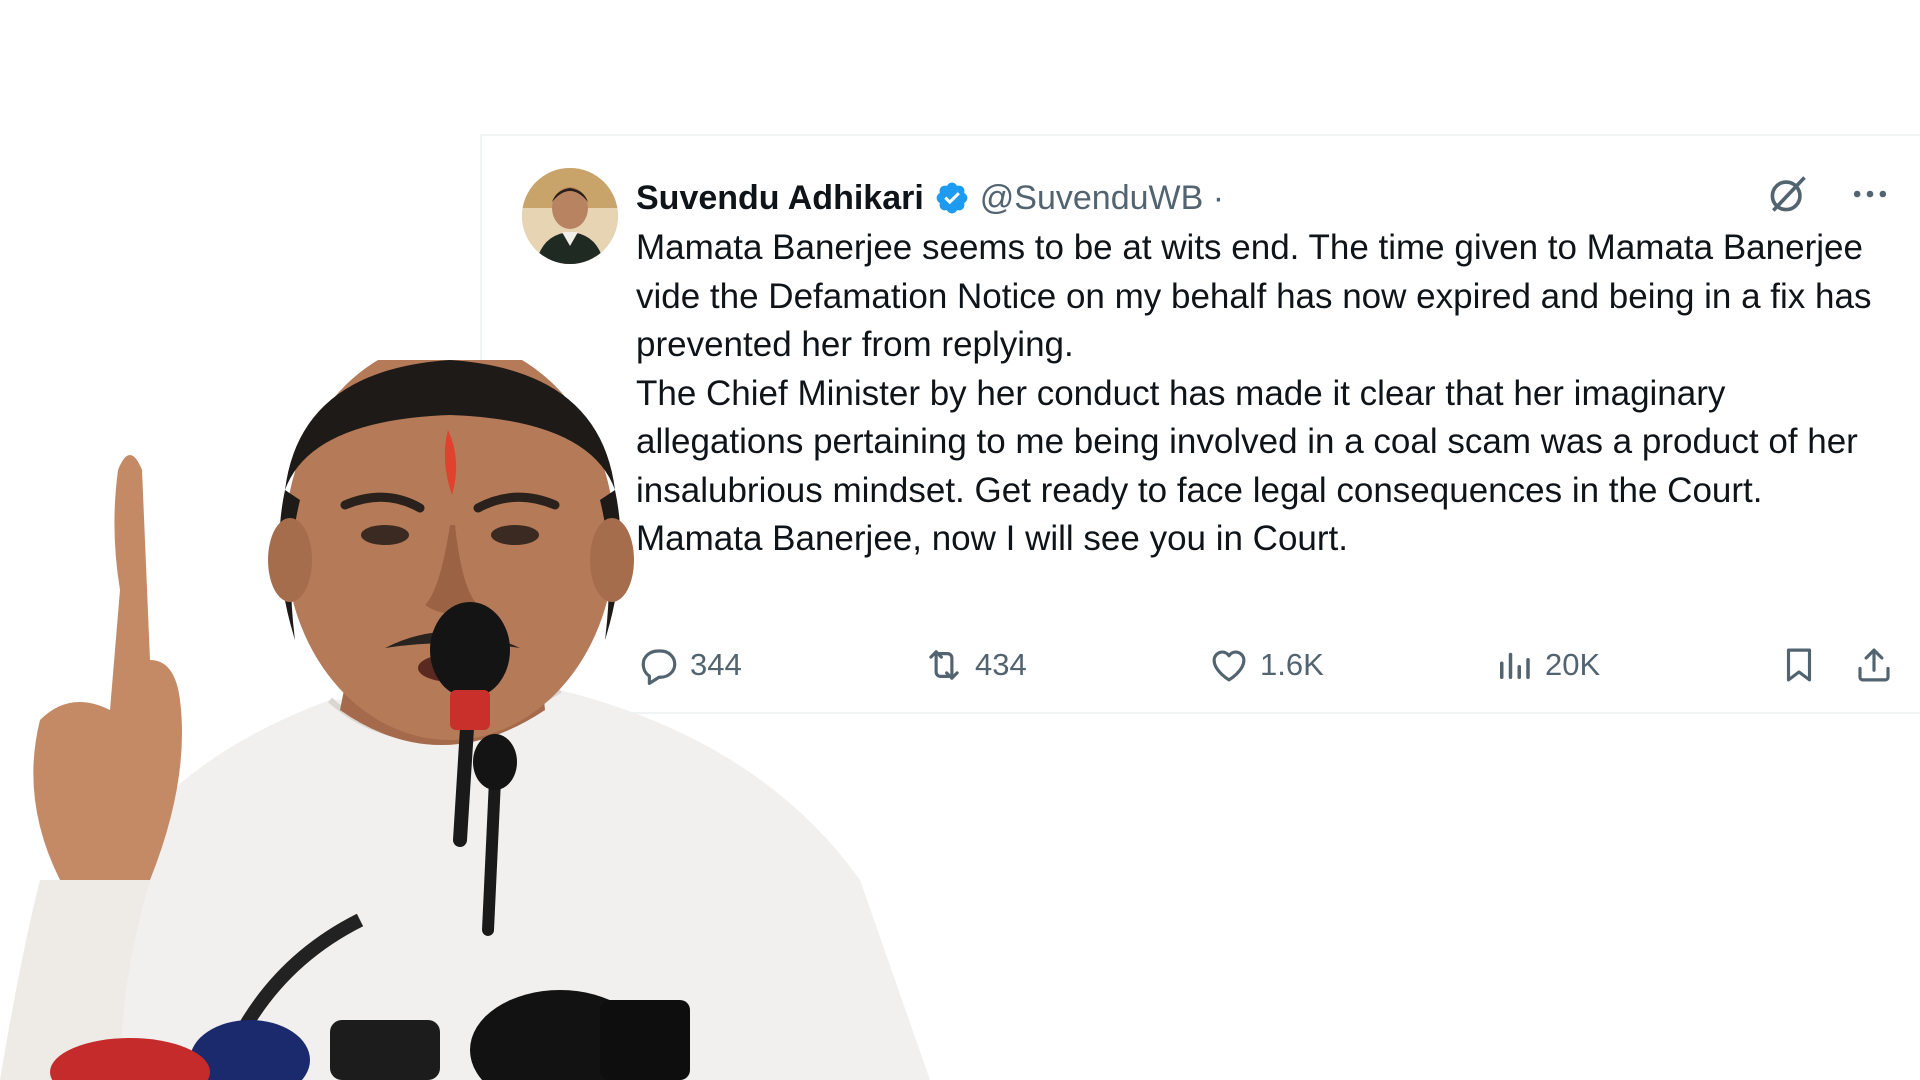 The width and height of the screenshot is (1920, 1080). I want to click on like-count: 1.6K, so click(1292, 664).